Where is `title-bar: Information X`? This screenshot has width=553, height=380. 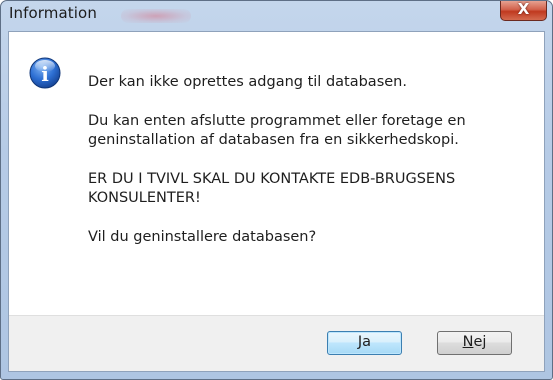 title-bar: Information X is located at coordinates (276, 16).